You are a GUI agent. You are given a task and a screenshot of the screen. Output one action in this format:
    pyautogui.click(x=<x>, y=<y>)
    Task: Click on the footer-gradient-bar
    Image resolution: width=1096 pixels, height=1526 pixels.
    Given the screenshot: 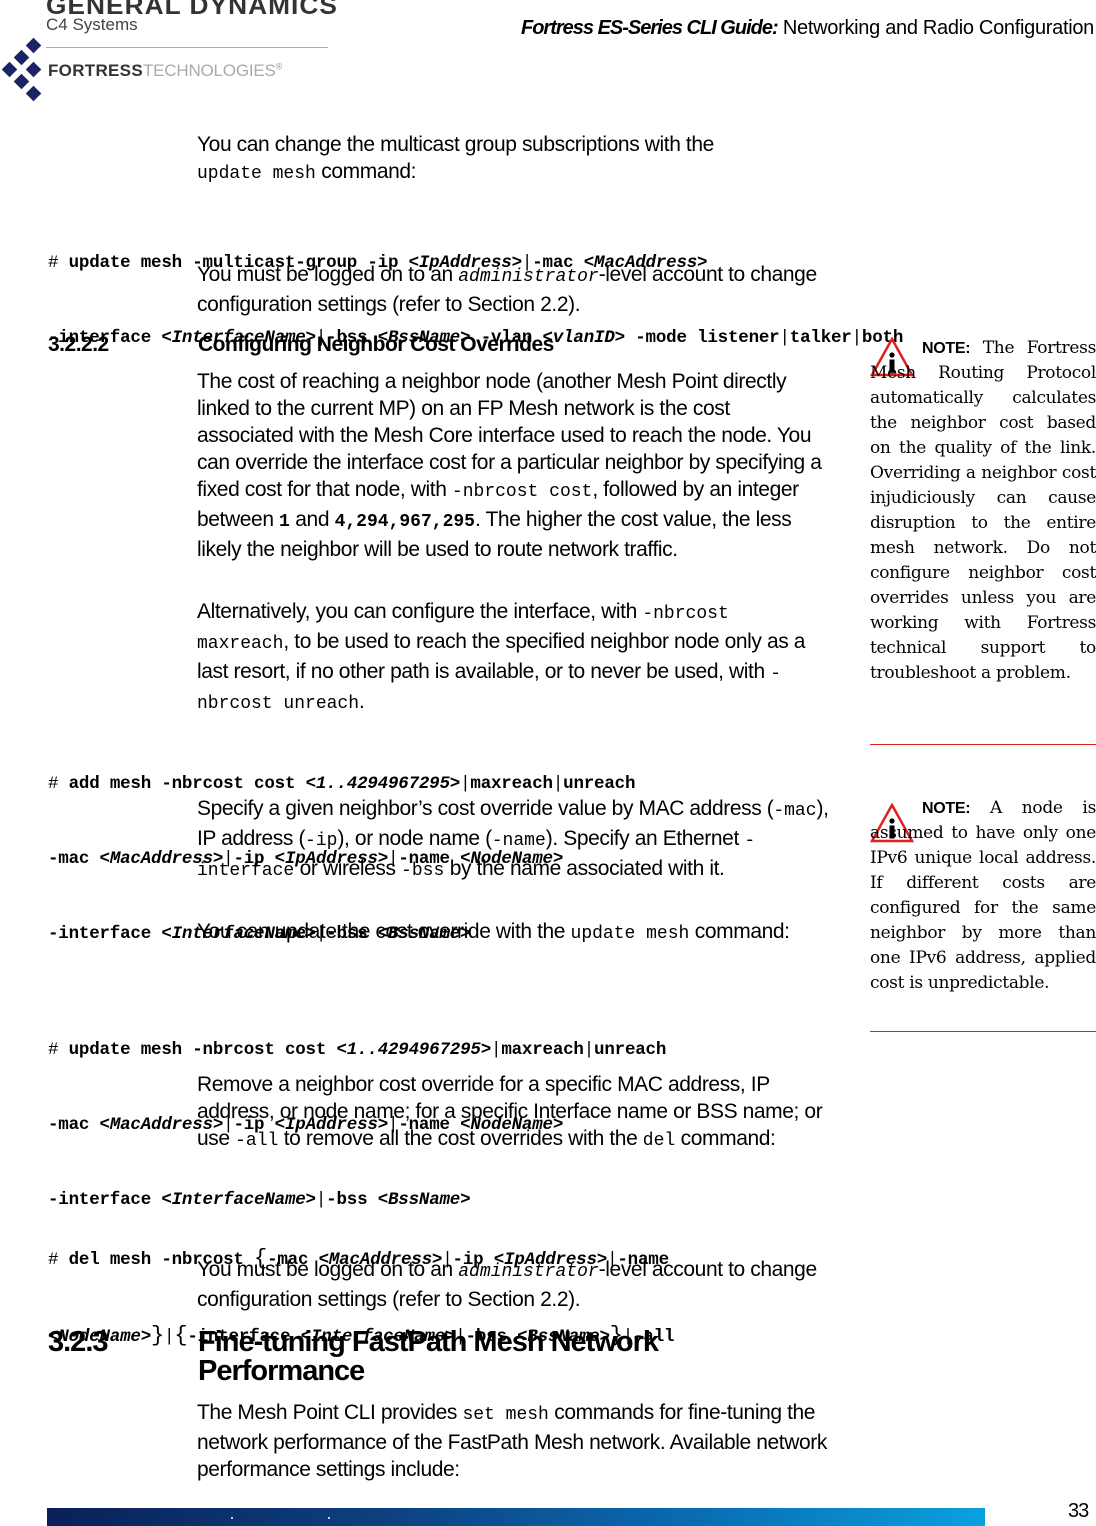 What is the action you would take?
    pyautogui.click(x=516, y=1517)
    